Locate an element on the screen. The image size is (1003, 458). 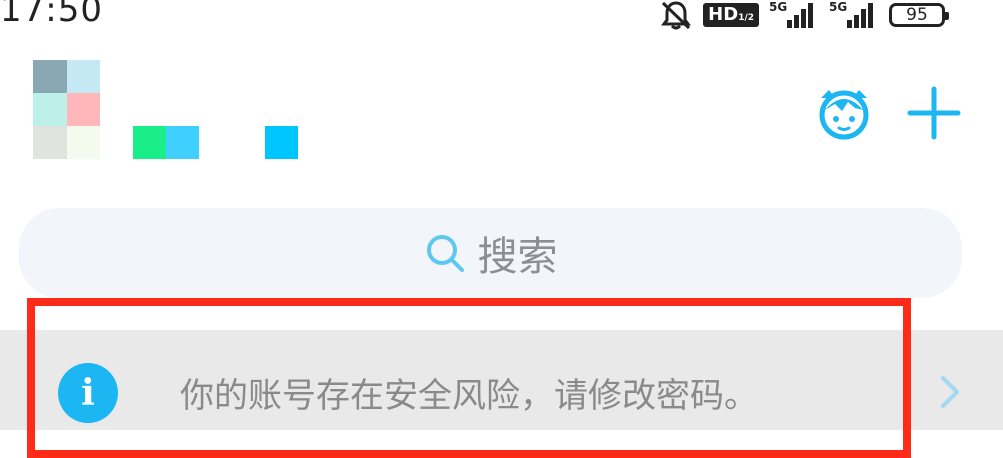
plus-icon is located at coordinates (934, 113).